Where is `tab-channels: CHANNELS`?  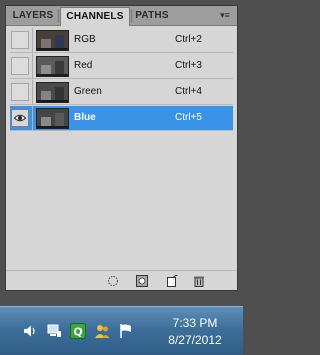 tab-channels: CHANNELS is located at coordinates (95, 16).